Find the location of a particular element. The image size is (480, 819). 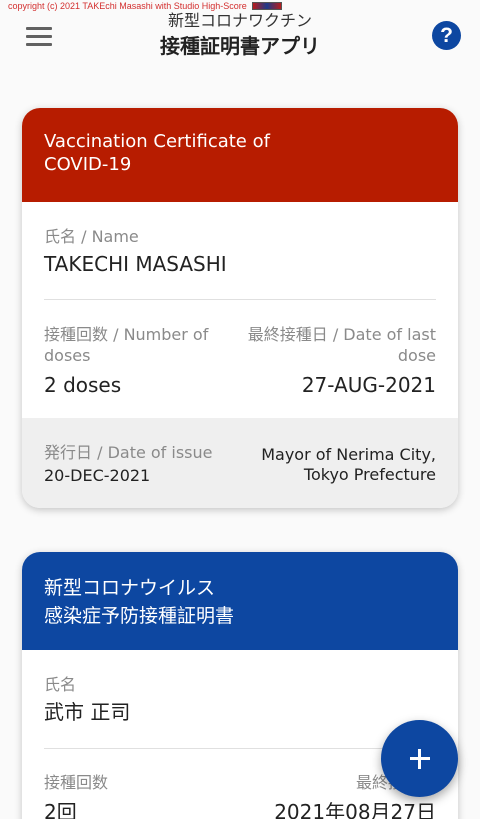

card-title-line2: 感染症予防接種証明書 is located at coordinates (139, 616).